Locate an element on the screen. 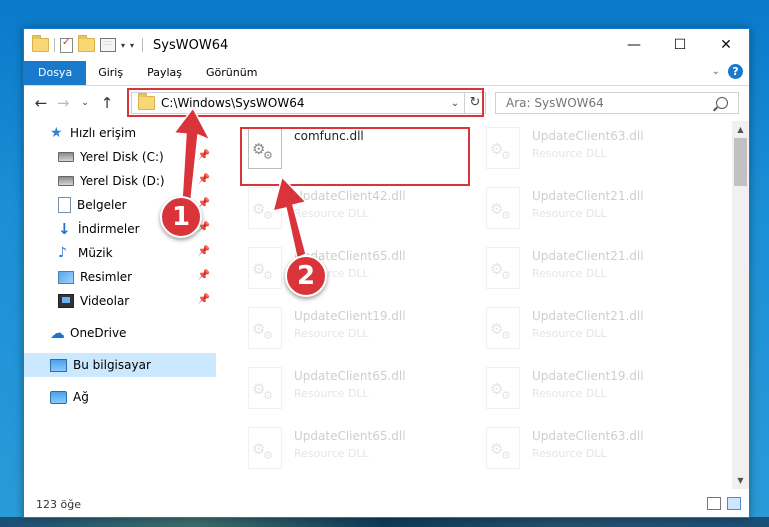 This screenshot has width=769, height=527. annotation-arrows is located at coordinates (240, 183).